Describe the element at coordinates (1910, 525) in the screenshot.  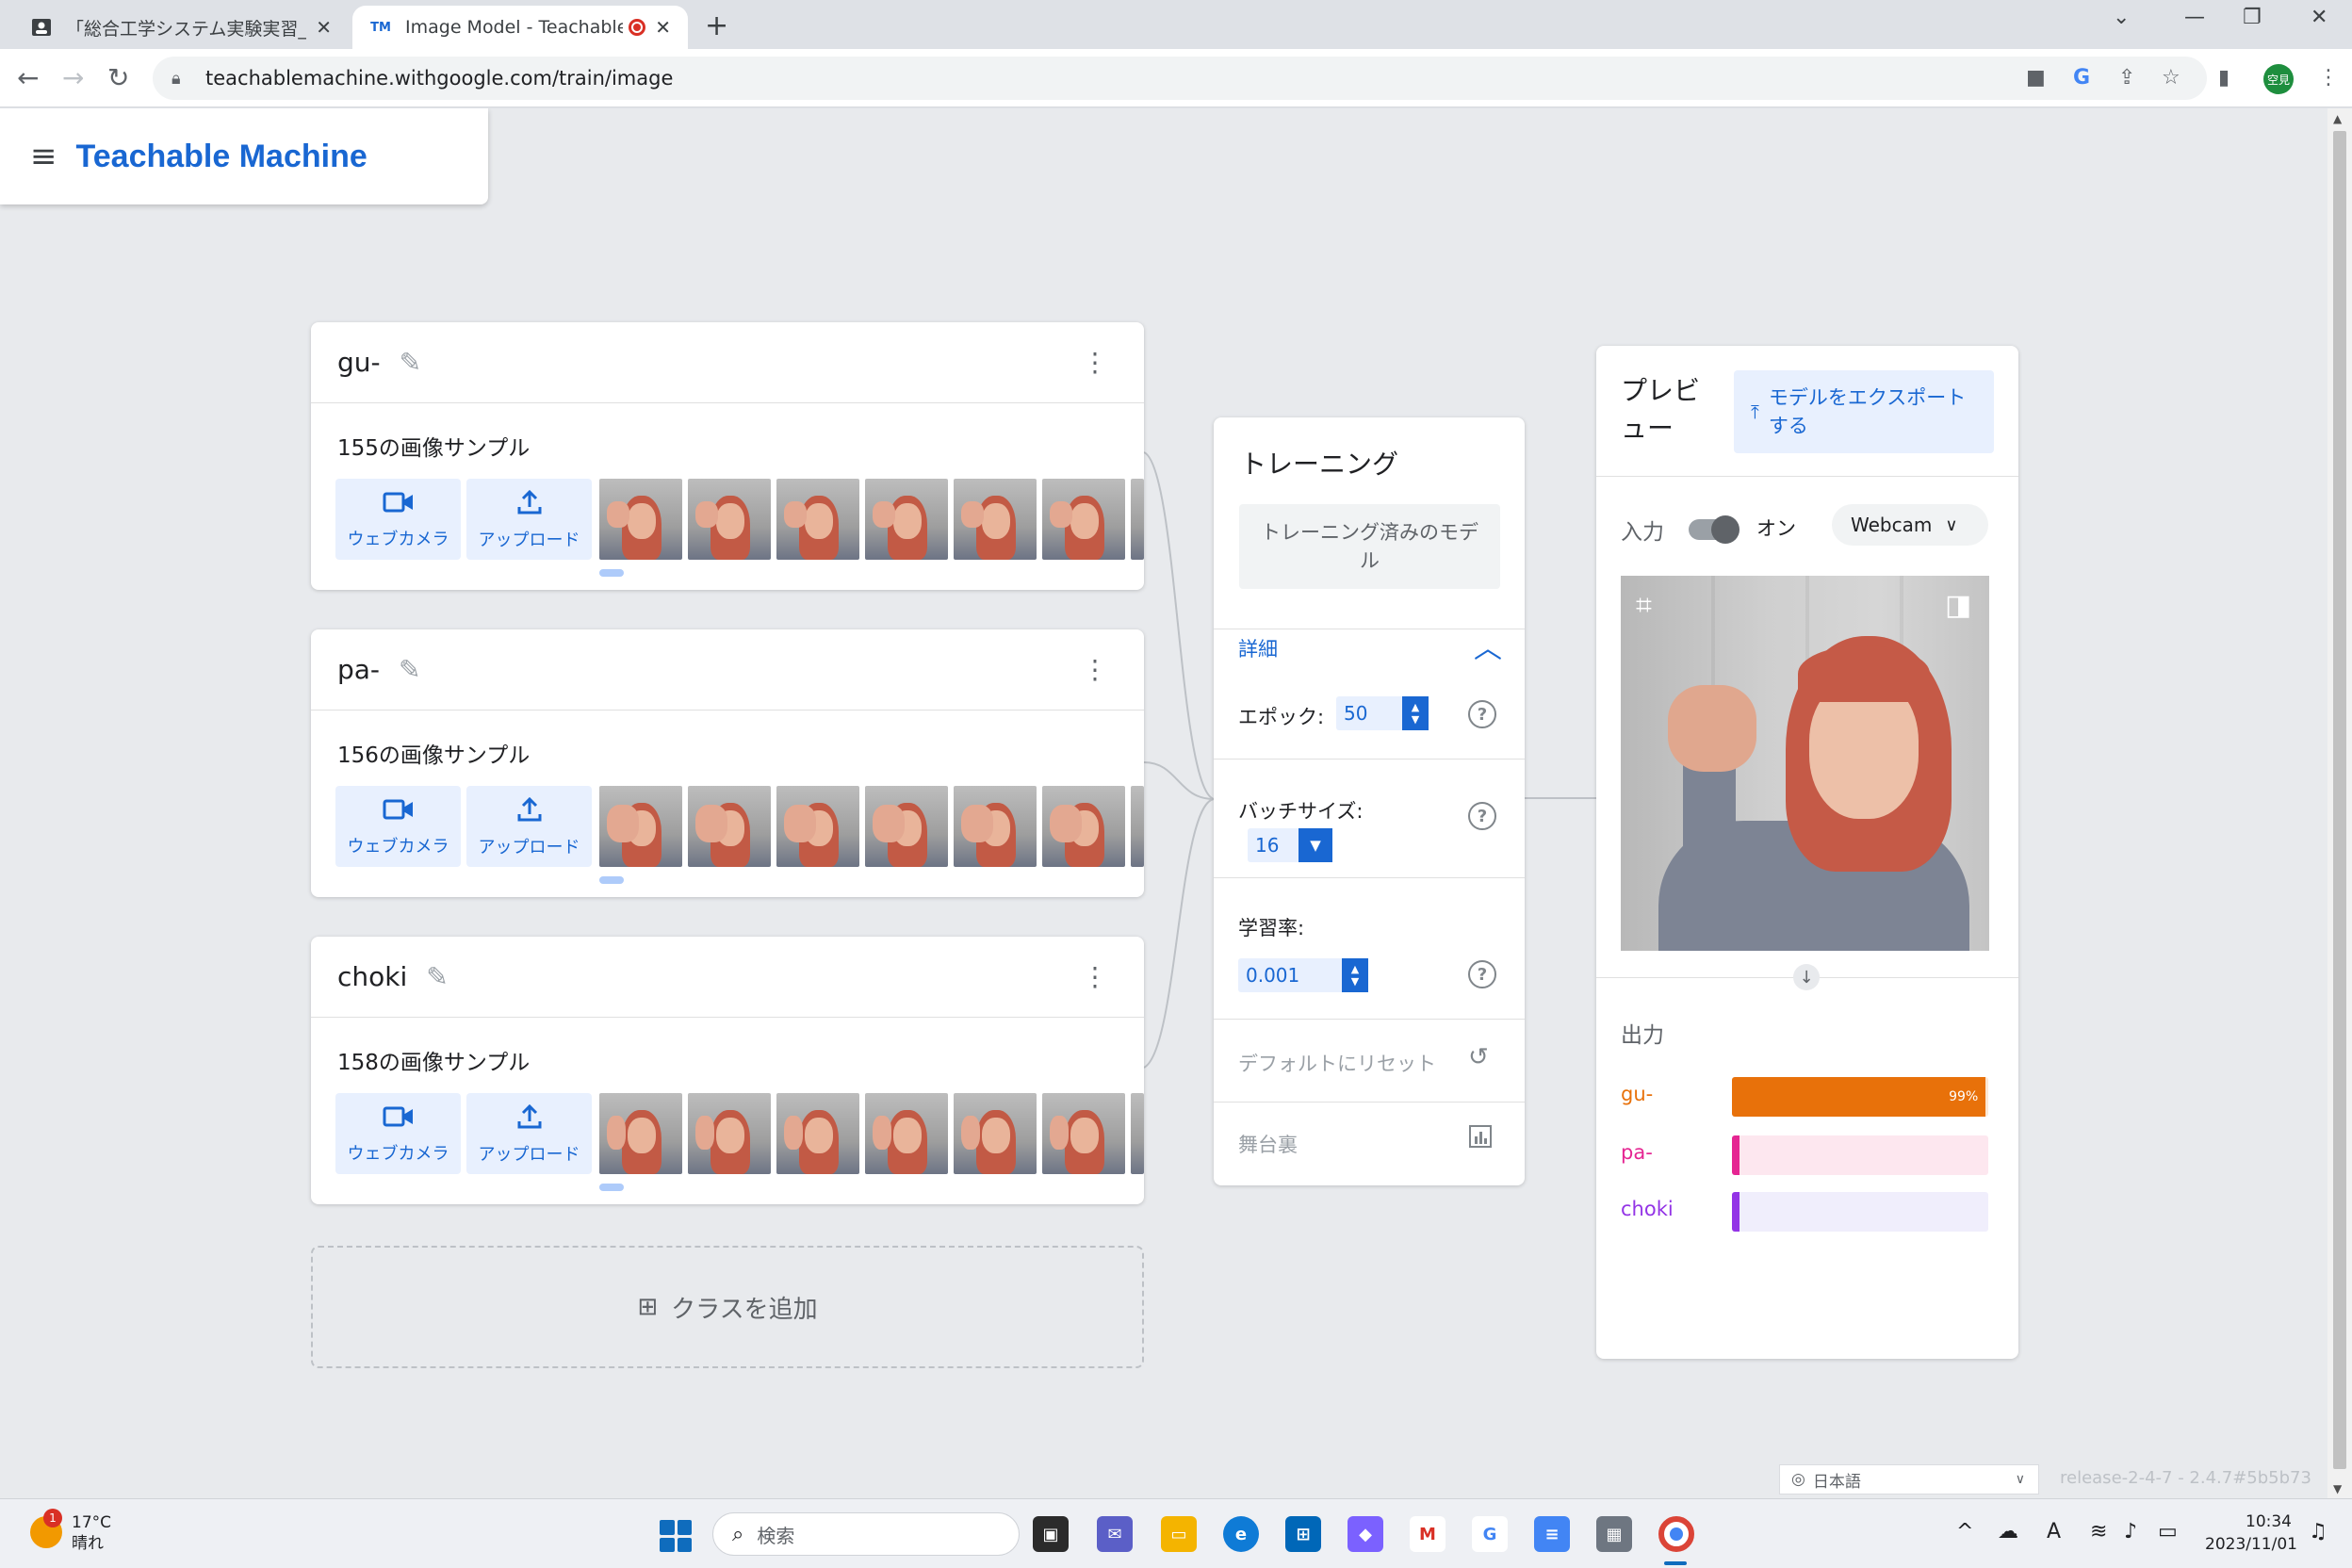
I see `input-source-select: Webcam ∨` at that location.